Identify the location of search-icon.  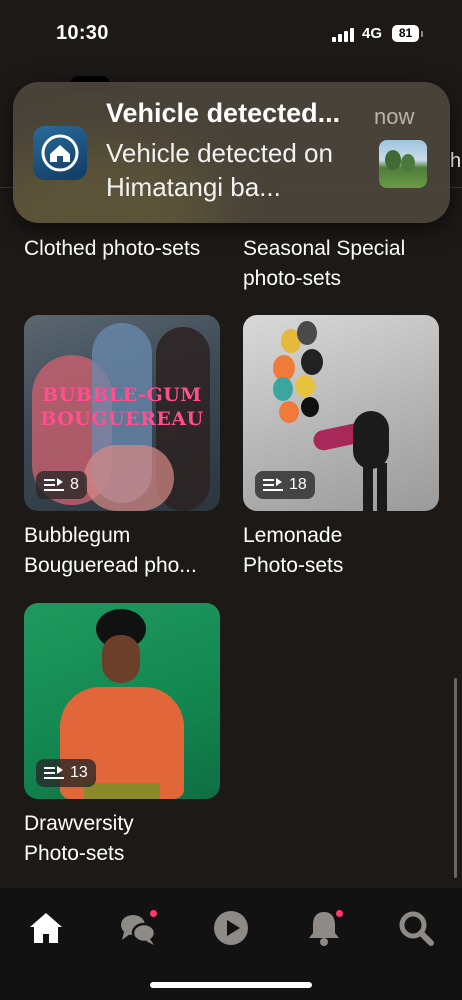
(416, 928).